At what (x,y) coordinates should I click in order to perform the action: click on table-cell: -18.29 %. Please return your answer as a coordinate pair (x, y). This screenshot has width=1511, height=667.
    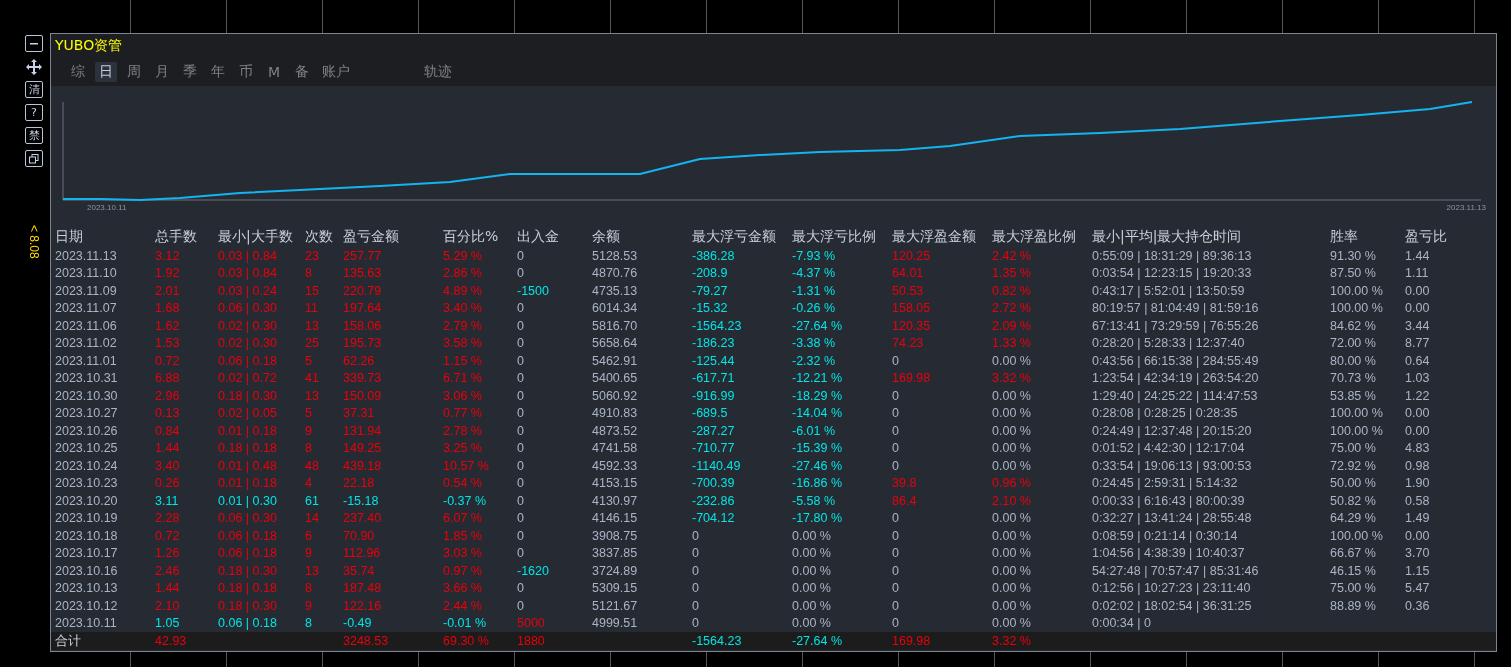
    Looking at the image, I should click on (817, 395).